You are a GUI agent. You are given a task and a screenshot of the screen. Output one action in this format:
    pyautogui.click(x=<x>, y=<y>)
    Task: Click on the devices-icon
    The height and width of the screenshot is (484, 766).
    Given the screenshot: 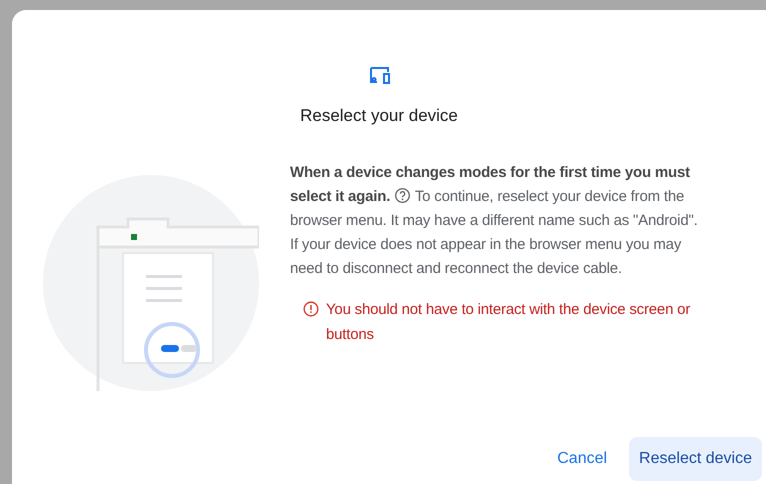 What is the action you would take?
    pyautogui.click(x=379, y=76)
    